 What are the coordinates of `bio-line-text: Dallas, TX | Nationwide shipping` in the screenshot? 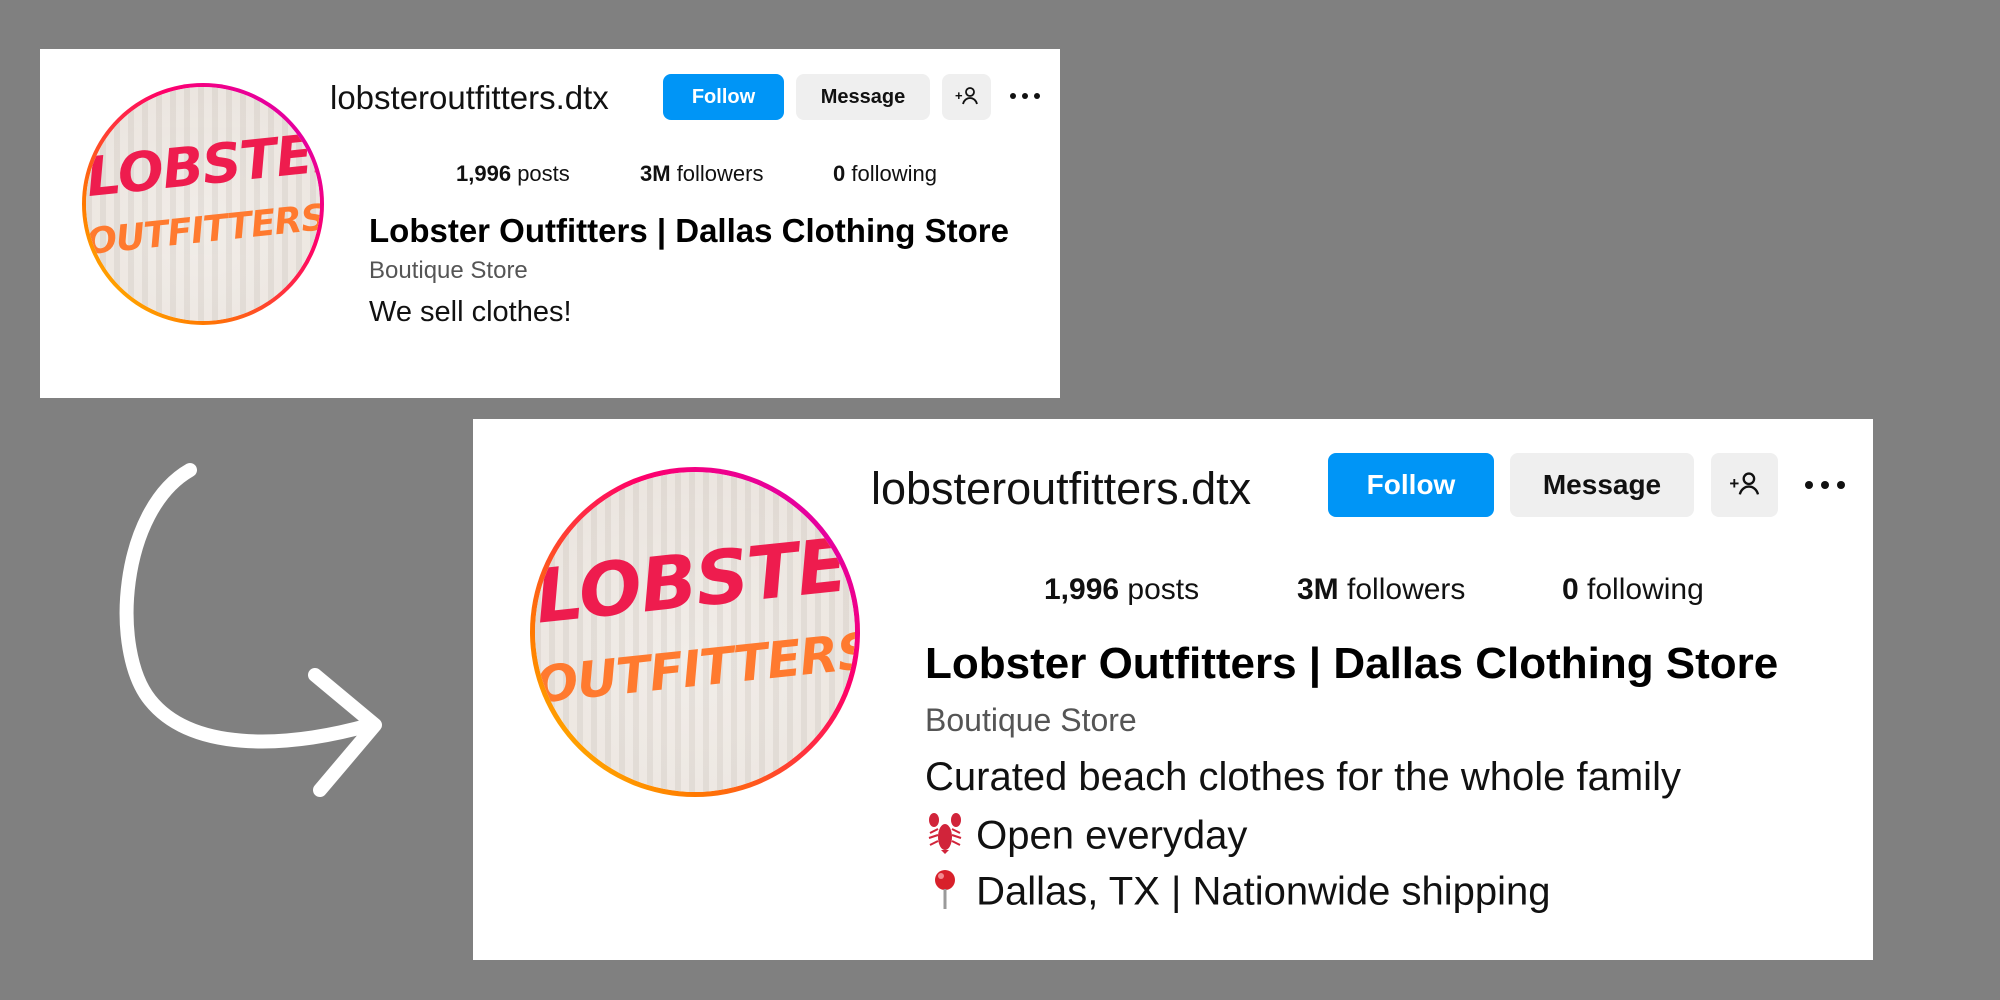 It's located at (1263, 891).